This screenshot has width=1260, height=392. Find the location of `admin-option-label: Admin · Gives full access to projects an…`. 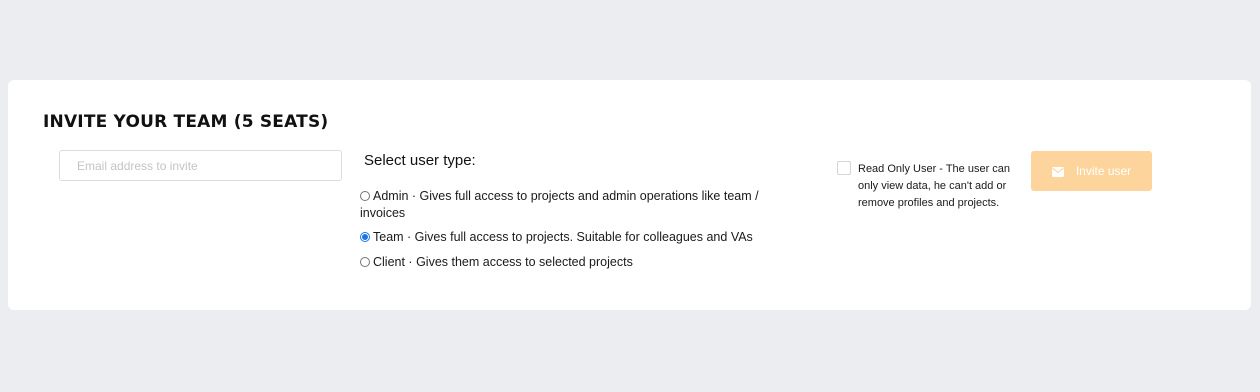

admin-option-label: Admin · Gives full access to projects an… is located at coordinates (559, 204).